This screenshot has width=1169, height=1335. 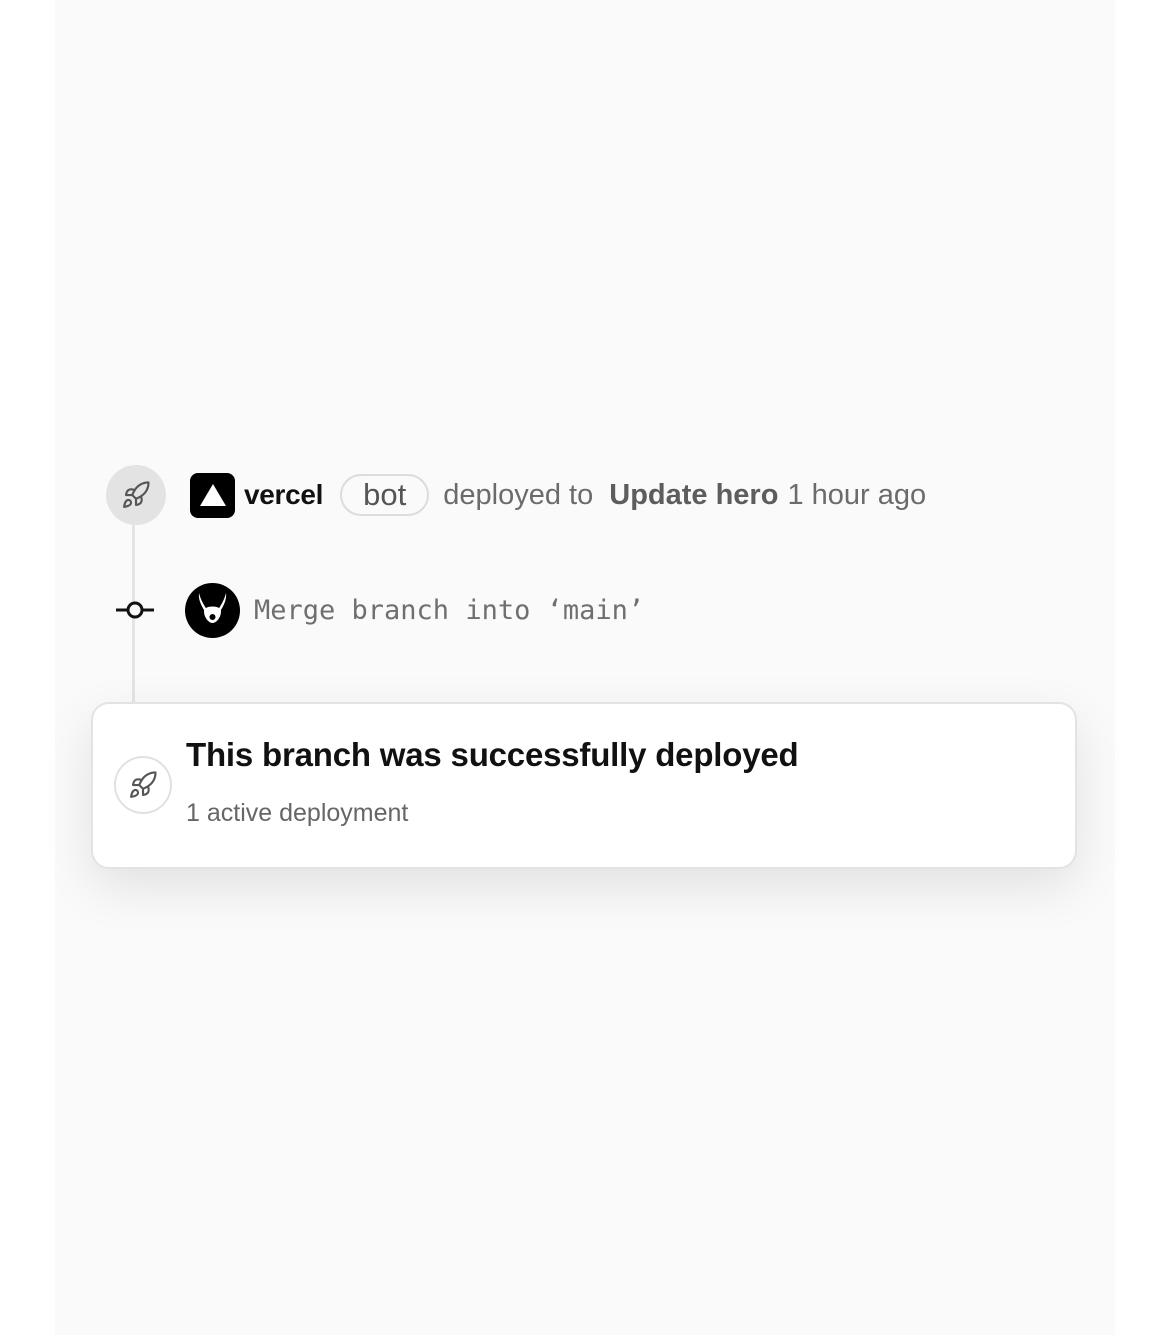 I want to click on deploy-target-link: Update hero, so click(x=693, y=495).